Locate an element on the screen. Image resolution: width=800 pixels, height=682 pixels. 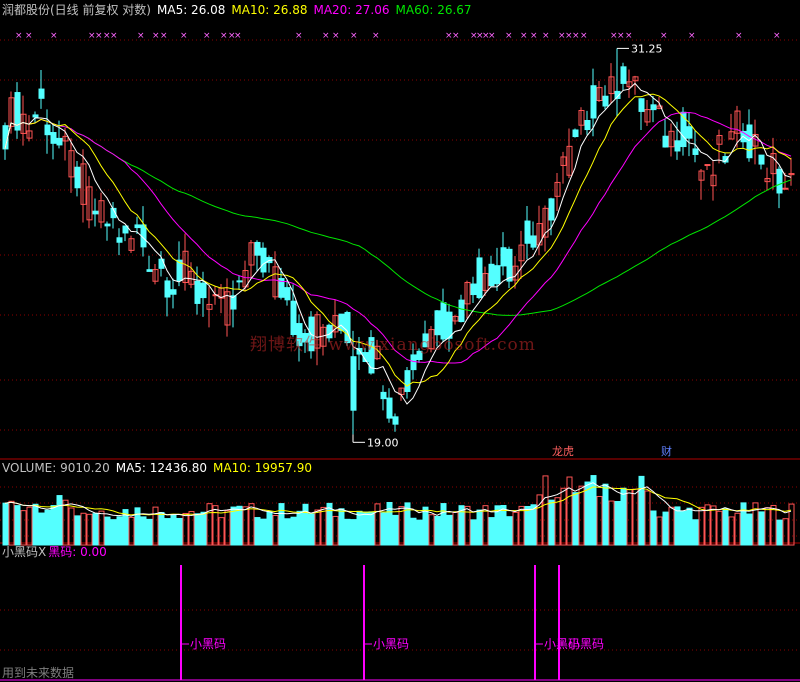
high-label: 31.25 is located at coordinates (647, 48).